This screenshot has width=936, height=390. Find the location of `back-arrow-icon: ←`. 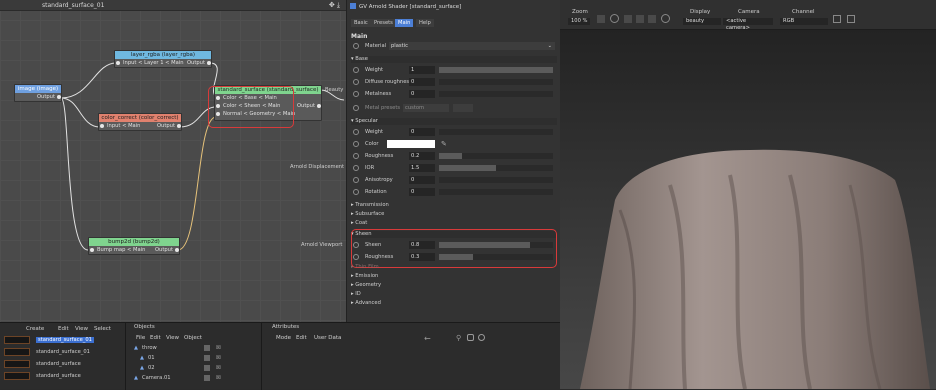

back-arrow-icon: ← is located at coordinates (427, 338).